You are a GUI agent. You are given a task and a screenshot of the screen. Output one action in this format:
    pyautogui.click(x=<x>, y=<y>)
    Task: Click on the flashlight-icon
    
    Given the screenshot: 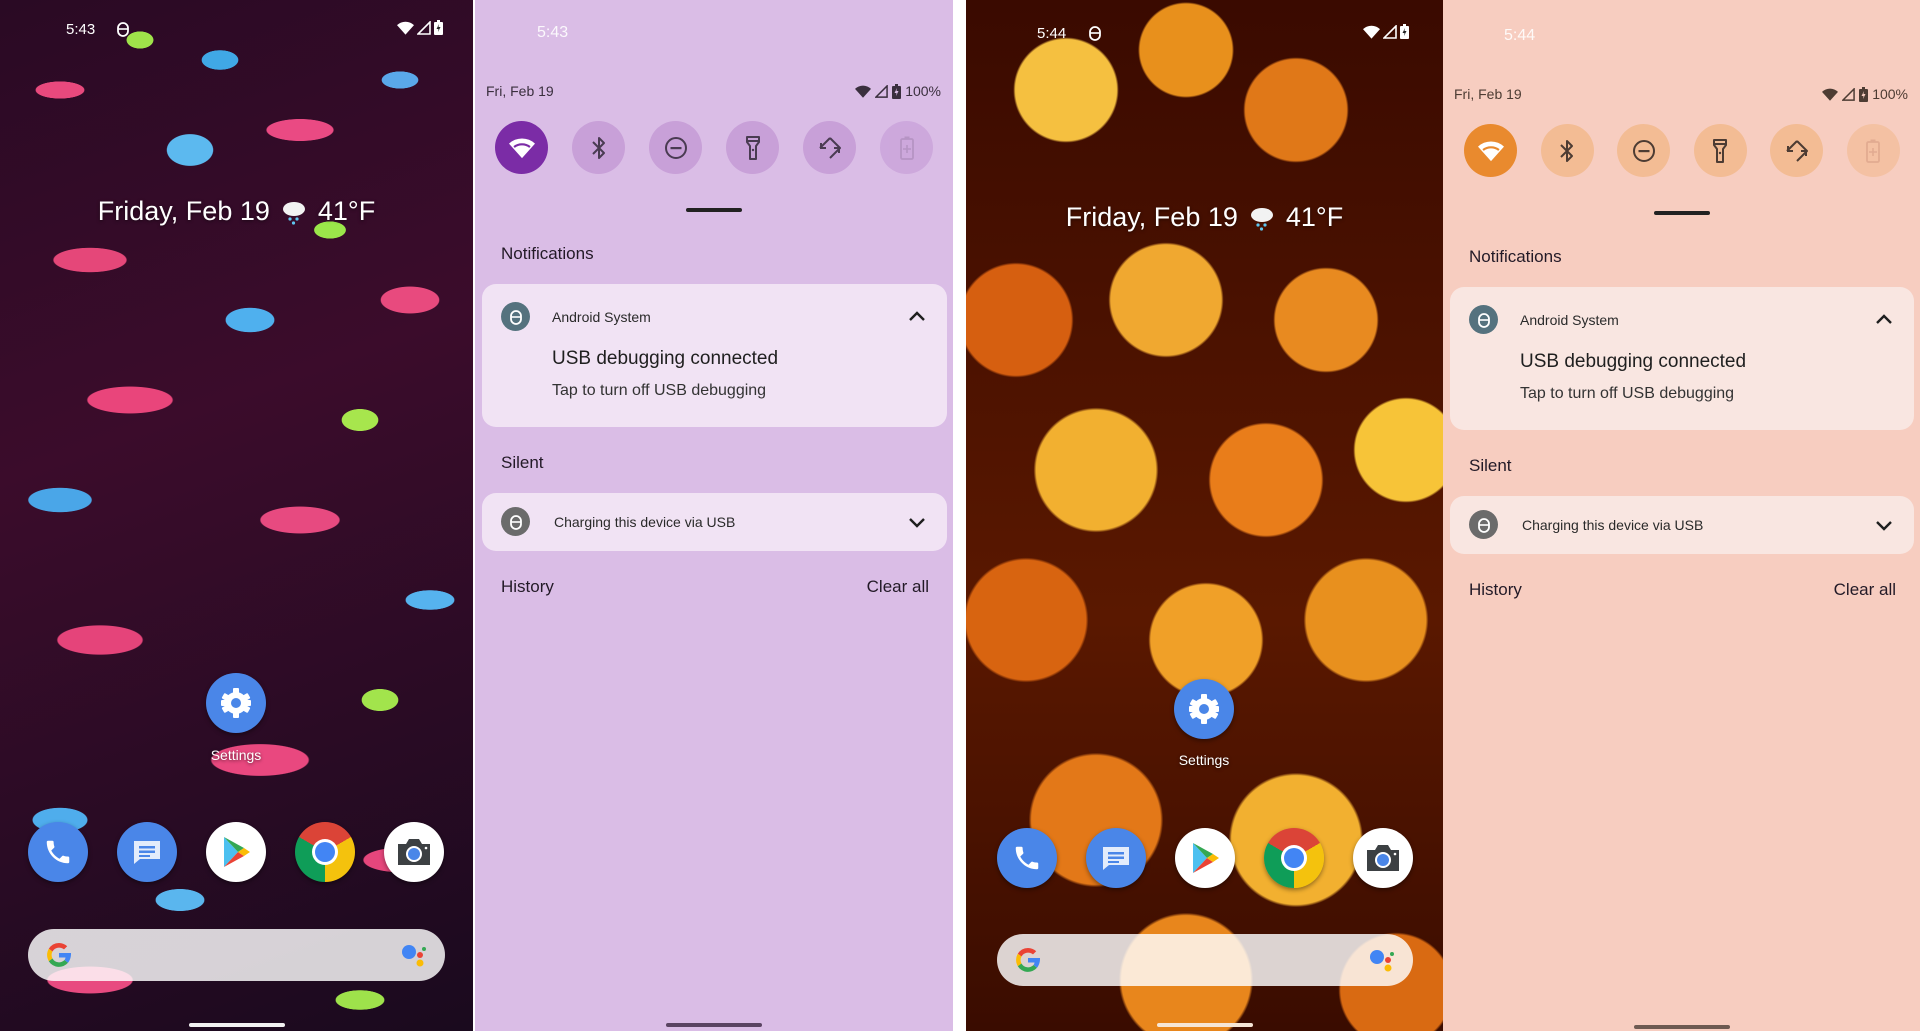 What is the action you would take?
    pyautogui.click(x=752, y=147)
    